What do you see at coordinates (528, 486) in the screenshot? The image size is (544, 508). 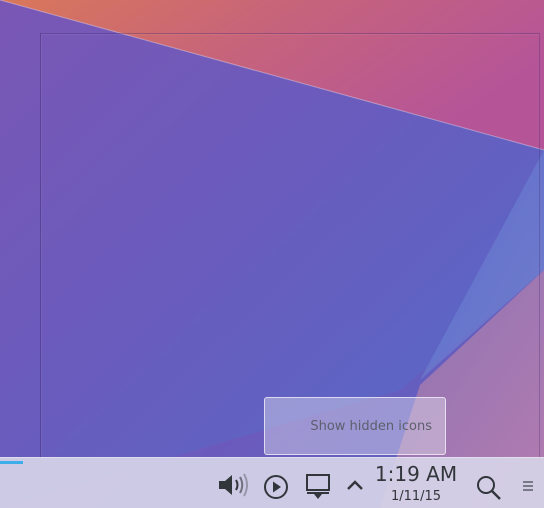 I see `hamburger-menu-icon` at bounding box center [528, 486].